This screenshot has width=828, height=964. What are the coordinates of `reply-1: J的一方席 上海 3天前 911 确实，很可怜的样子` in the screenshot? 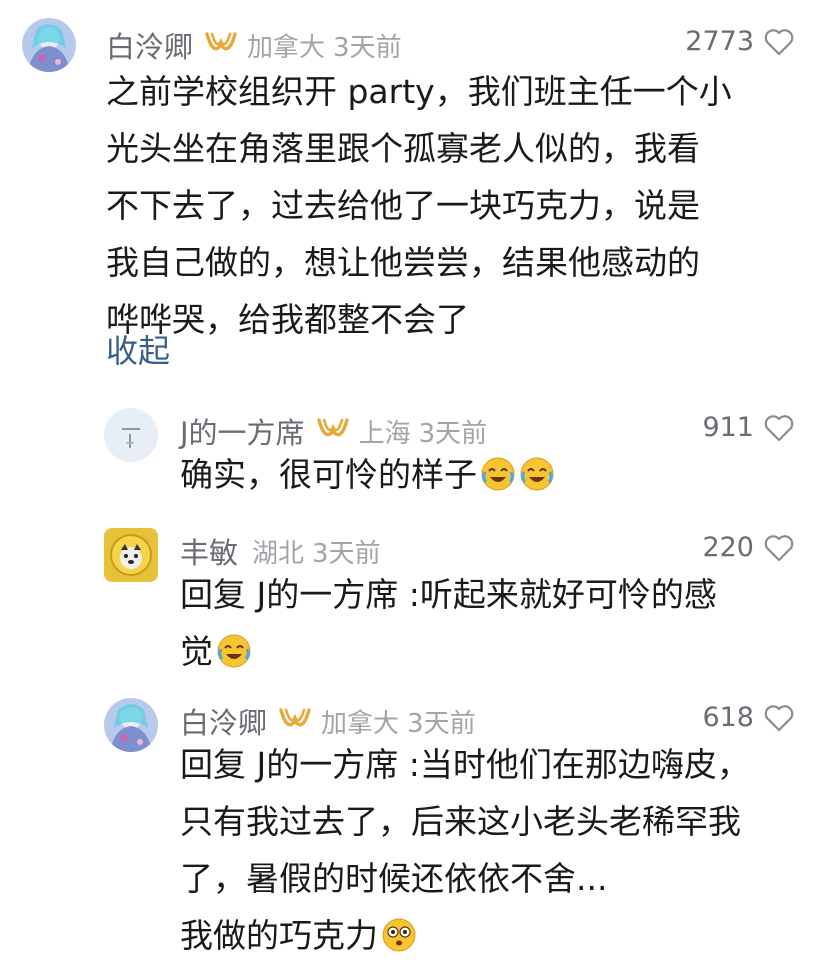 It's located at (414, 445).